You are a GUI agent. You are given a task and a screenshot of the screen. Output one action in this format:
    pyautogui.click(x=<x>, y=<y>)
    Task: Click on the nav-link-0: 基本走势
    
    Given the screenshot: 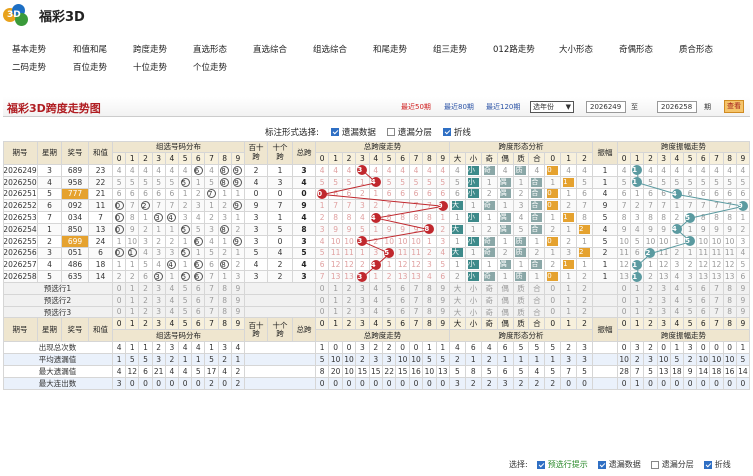 What is the action you would take?
    pyautogui.click(x=29, y=49)
    